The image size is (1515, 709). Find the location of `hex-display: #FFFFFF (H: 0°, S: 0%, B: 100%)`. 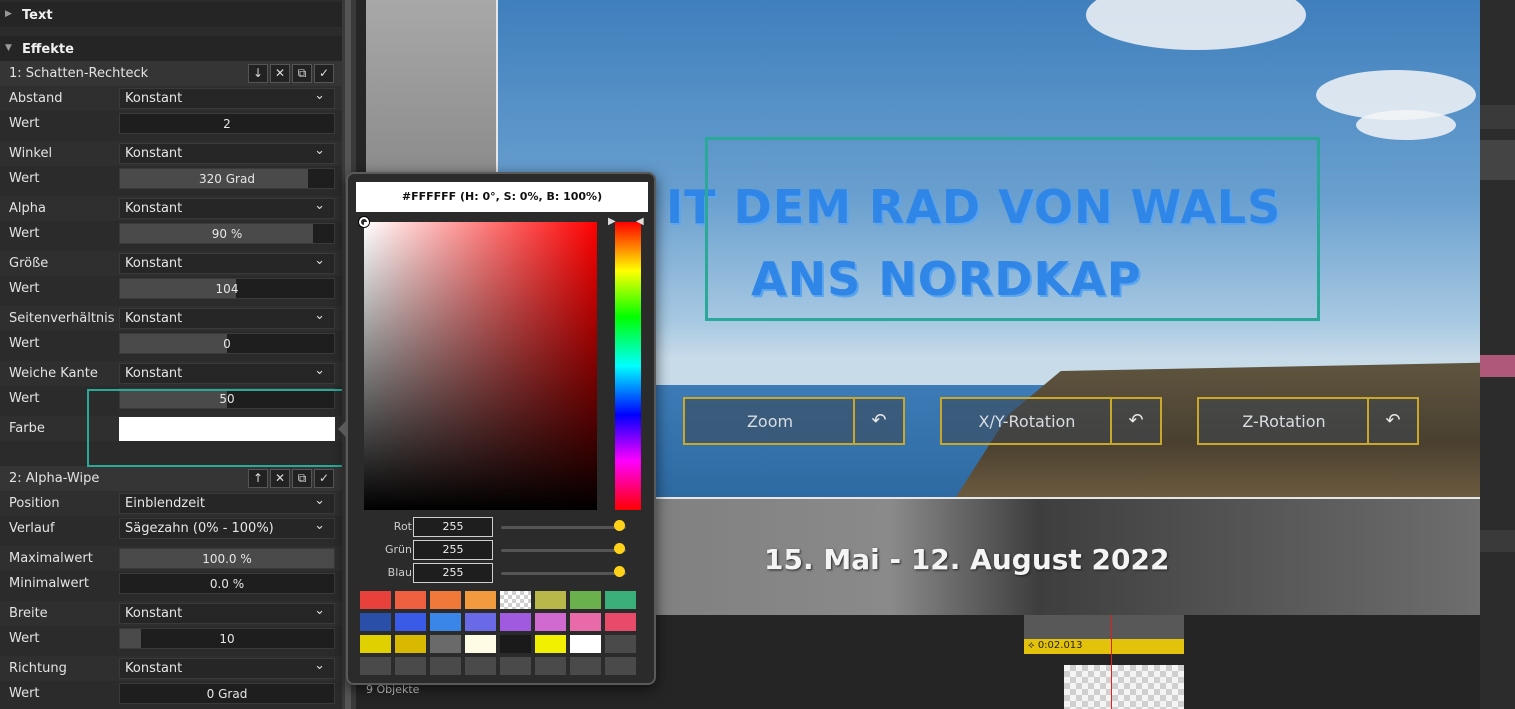

hex-display: #FFFFFF (H: 0°, S: 0%, B: 100%) is located at coordinates (502, 197).